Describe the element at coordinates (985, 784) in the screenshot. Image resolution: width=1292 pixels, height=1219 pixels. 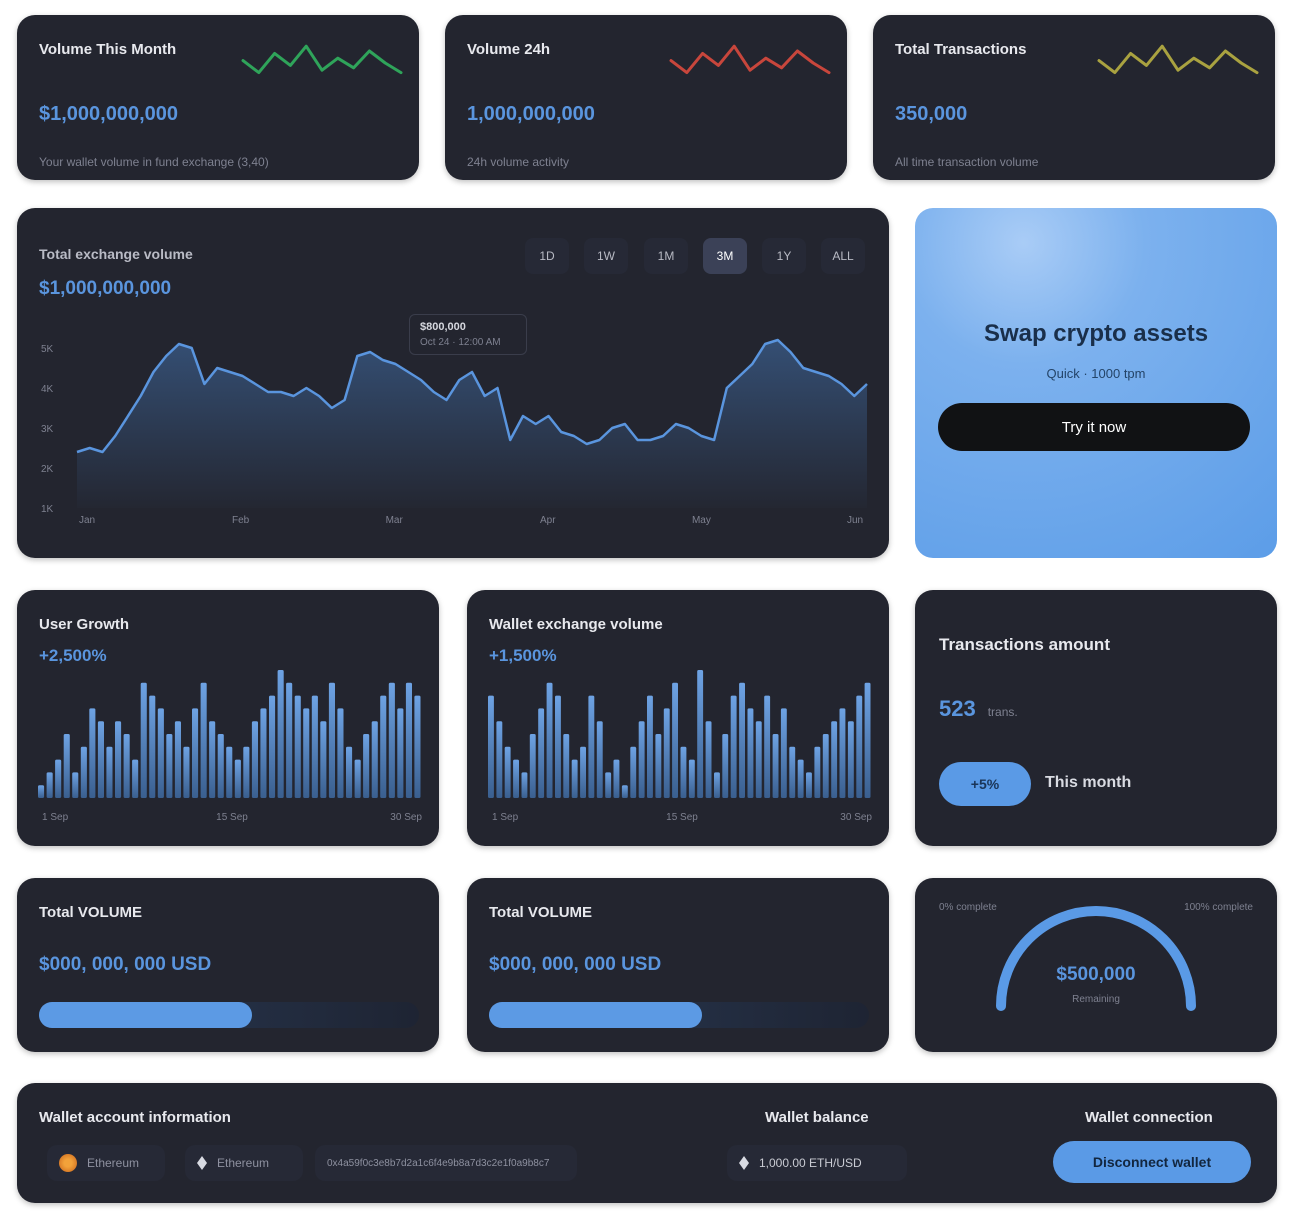
I see `change-pill: +5%` at that location.